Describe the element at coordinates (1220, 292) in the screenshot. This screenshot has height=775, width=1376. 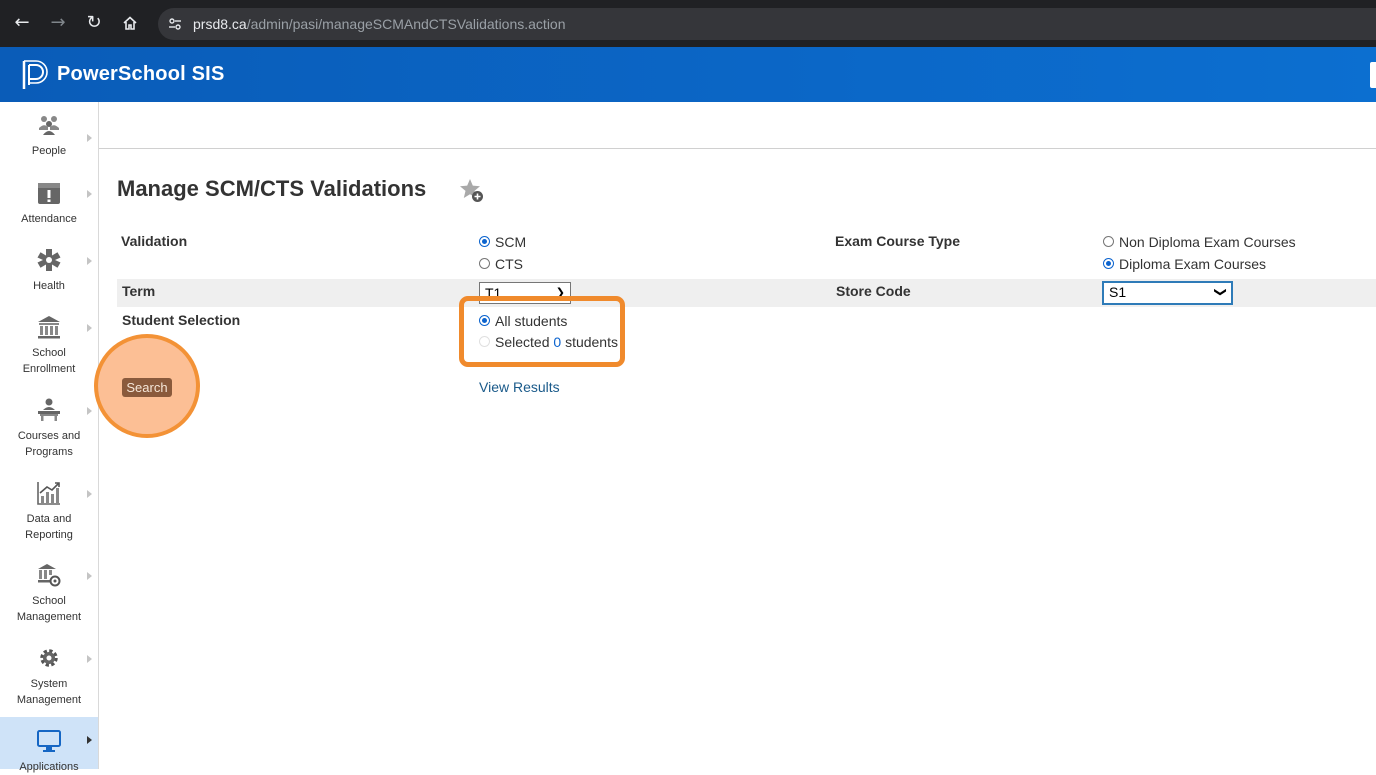
I see `chevron-down-icon: ❯` at that location.